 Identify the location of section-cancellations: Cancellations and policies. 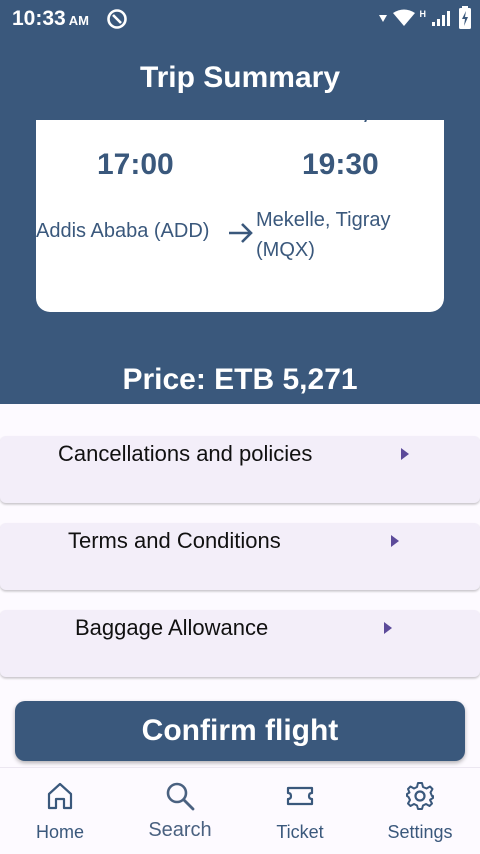
(240, 469).